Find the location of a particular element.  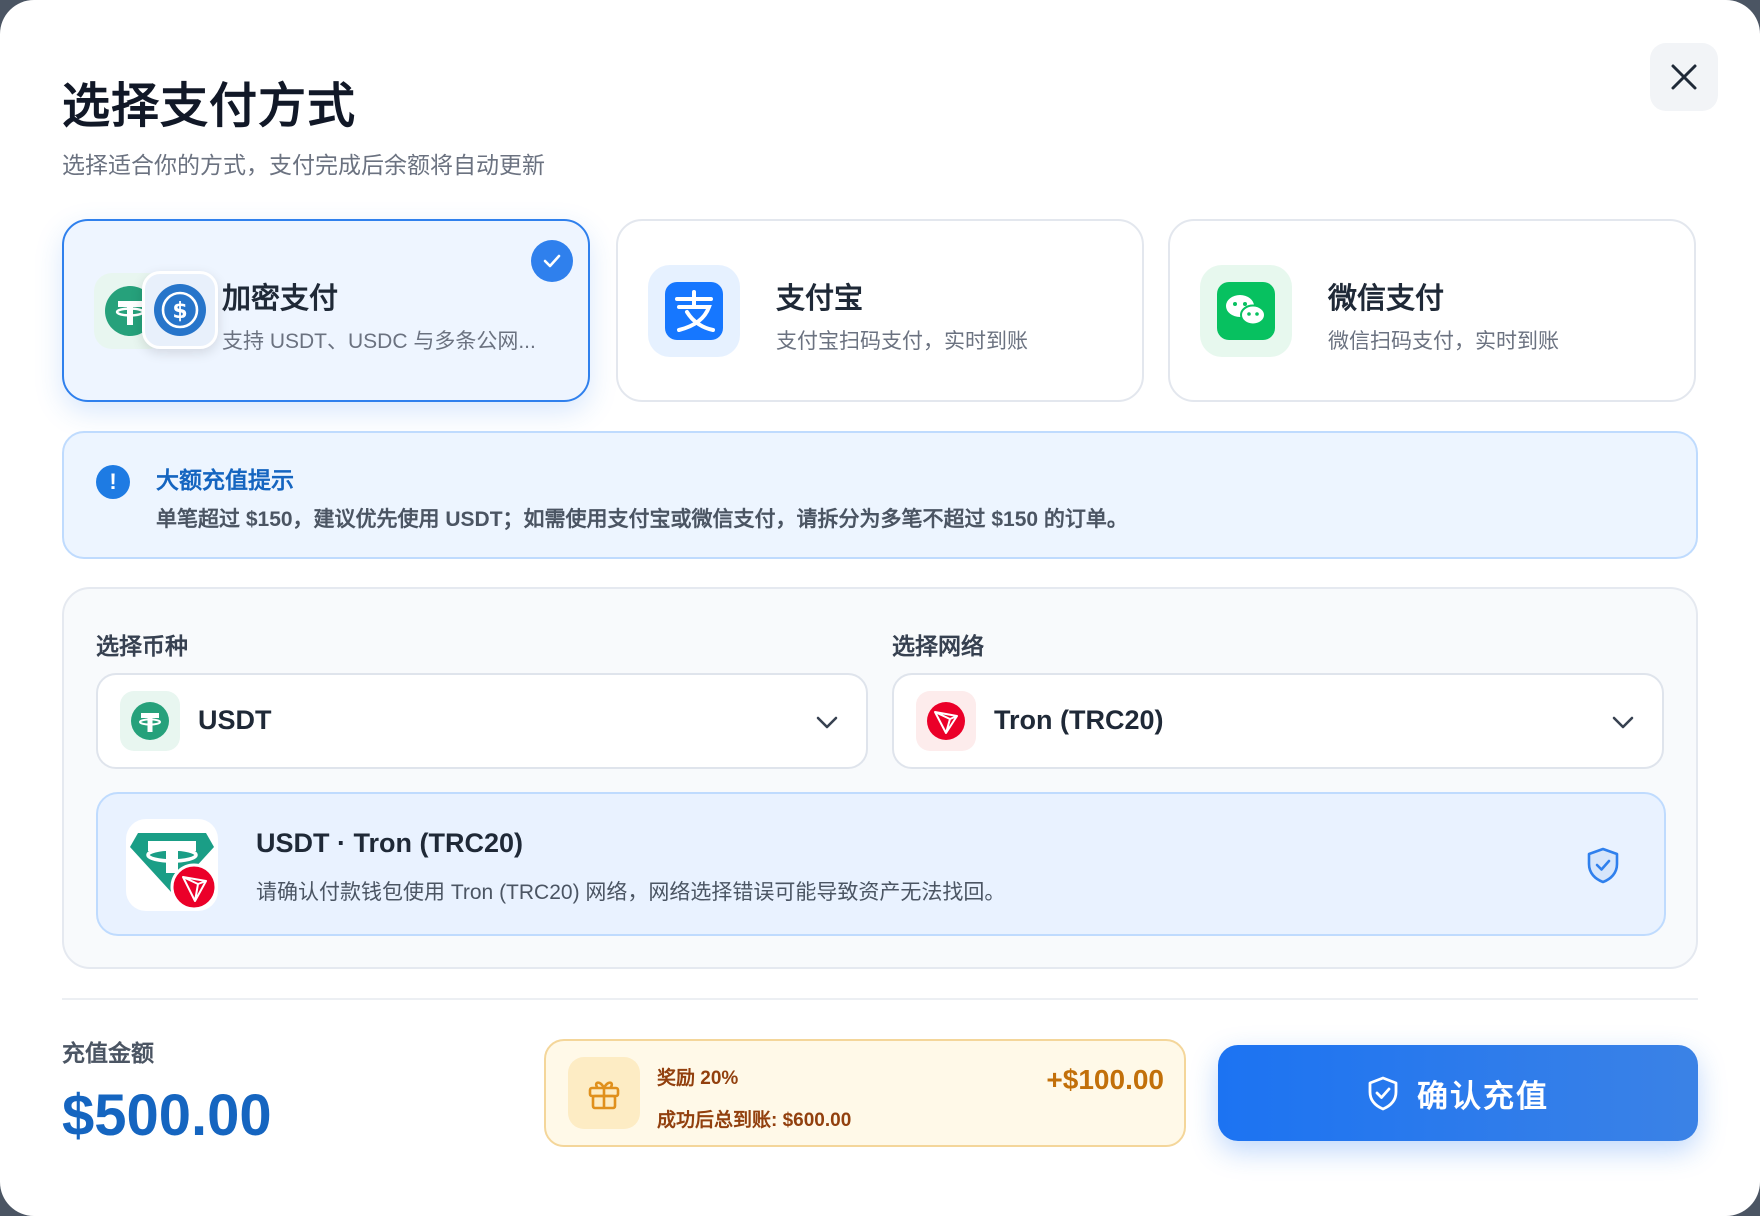

method-desc: 支付宝扫码支付，实时到账 is located at coordinates (902, 341).